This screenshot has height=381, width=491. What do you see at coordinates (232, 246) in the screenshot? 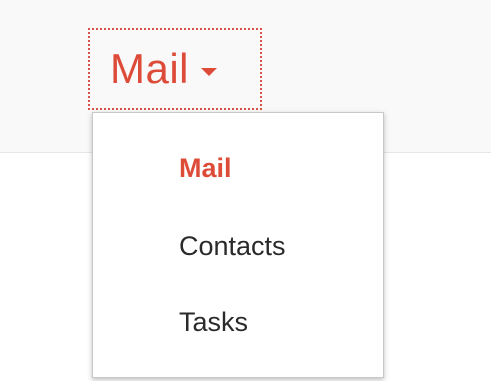
I see `menu-item-contacts: Contacts` at bounding box center [232, 246].